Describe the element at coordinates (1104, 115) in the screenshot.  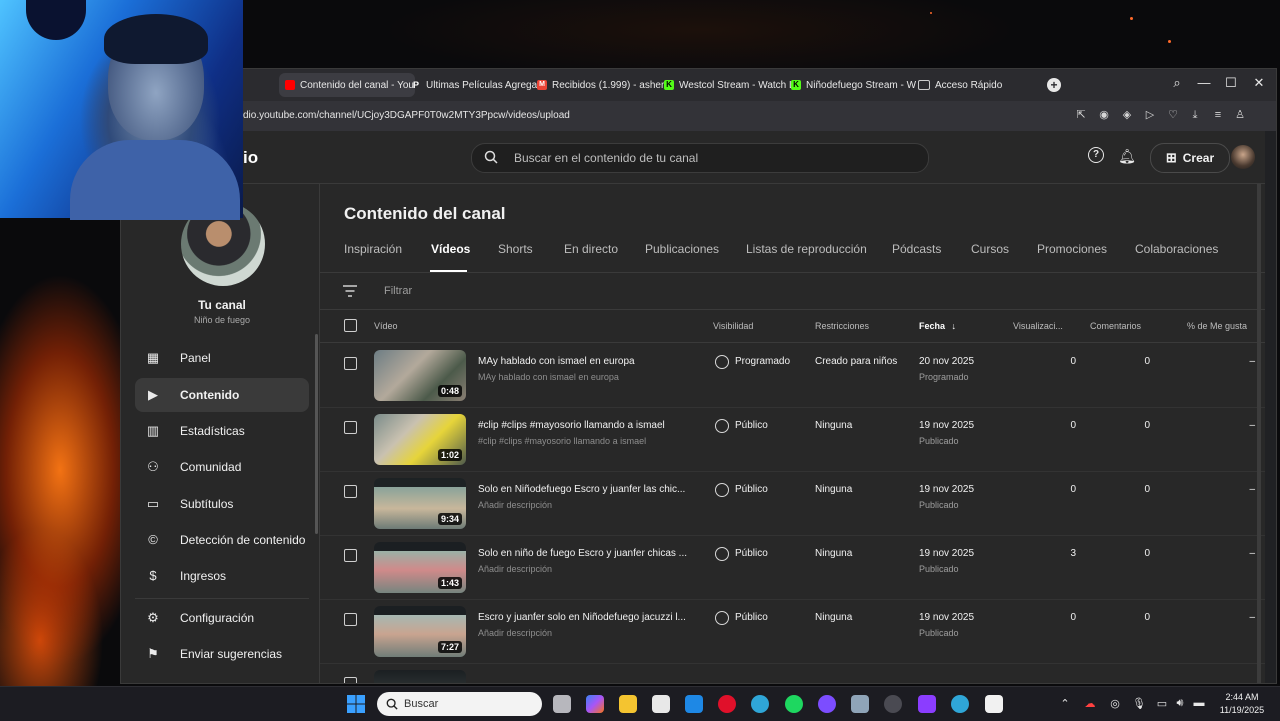
I see `camera-icon: ◉` at that location.